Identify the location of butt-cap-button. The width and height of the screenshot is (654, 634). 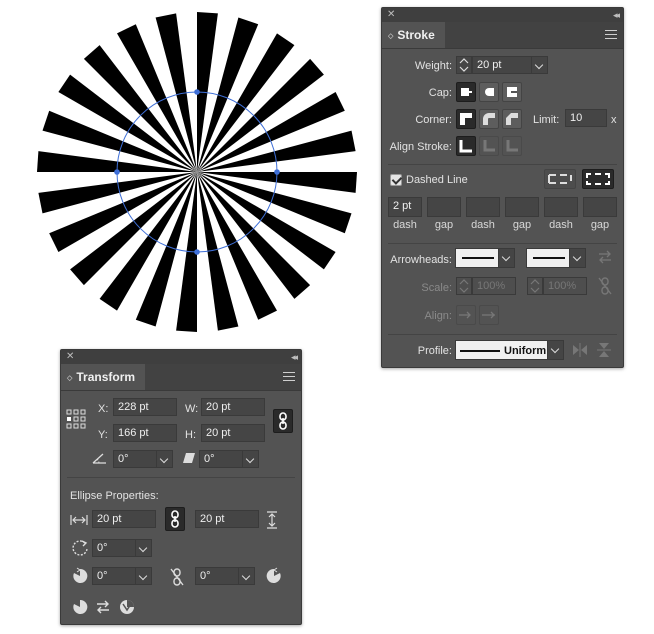
(466, 92).